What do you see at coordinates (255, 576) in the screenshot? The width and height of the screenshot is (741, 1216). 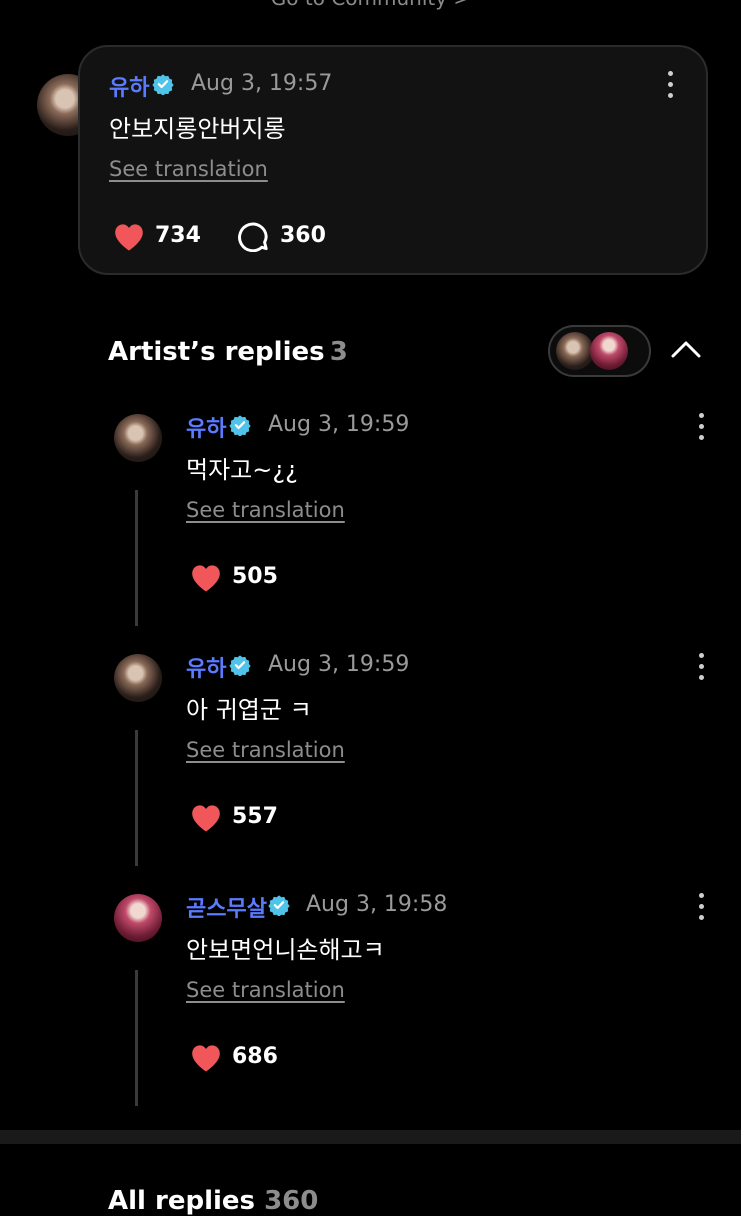 I see `reply-like-count: 505` at bounding box center [255, 576].